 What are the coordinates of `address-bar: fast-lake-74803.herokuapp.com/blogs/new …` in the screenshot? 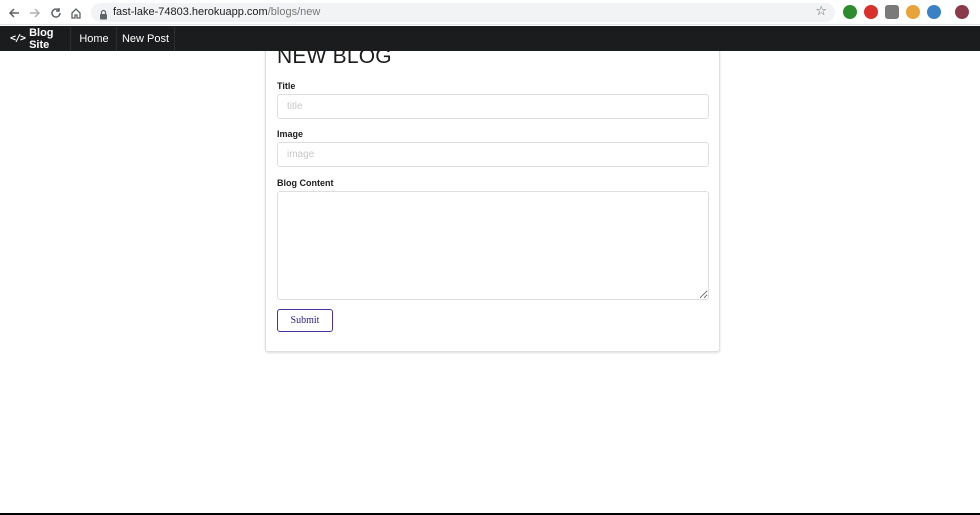 It's located at (463, 12).